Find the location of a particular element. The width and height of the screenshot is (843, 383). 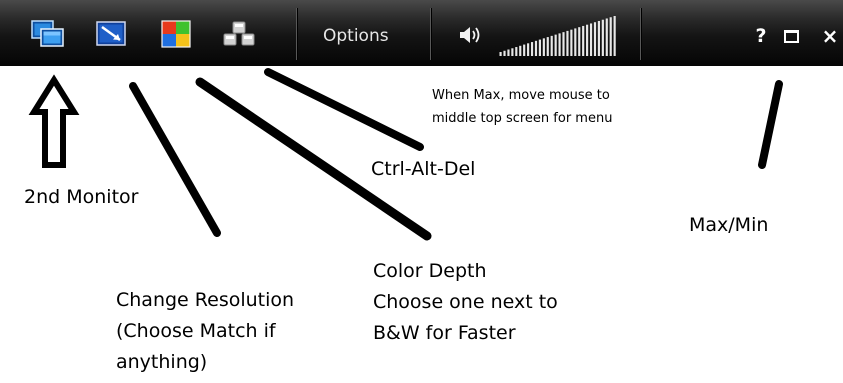

annotation-line: (Choose Match if is located at coordinates (196, 331).